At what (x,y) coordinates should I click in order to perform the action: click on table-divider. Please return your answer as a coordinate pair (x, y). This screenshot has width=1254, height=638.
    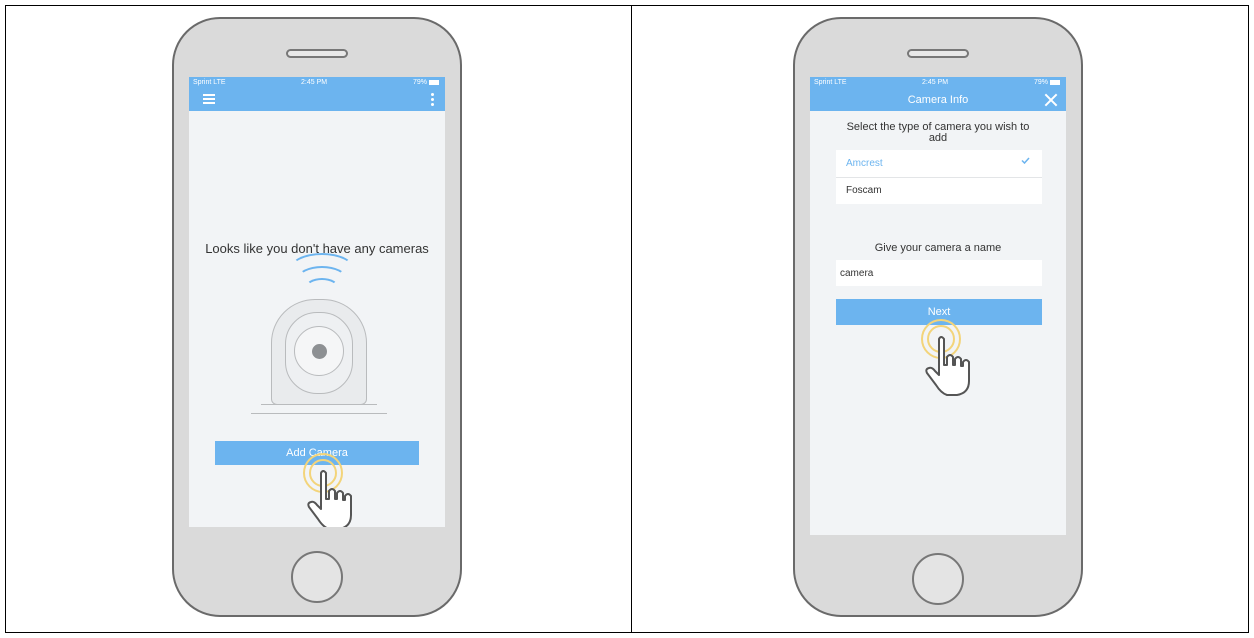
    Looking at the image, I should click on (631, 319).